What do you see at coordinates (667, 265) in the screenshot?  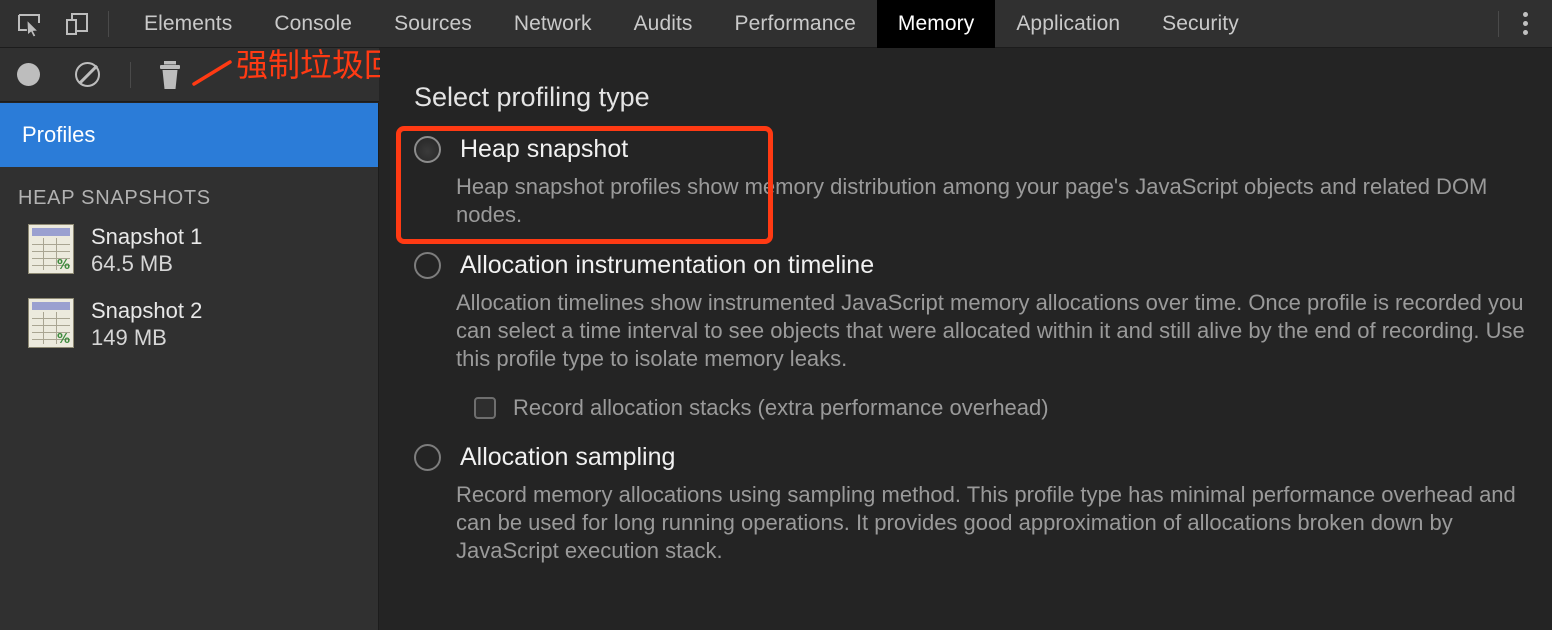 I see `option-label: Allocation instrumentation on timeline` at bounding box center [667, 265].